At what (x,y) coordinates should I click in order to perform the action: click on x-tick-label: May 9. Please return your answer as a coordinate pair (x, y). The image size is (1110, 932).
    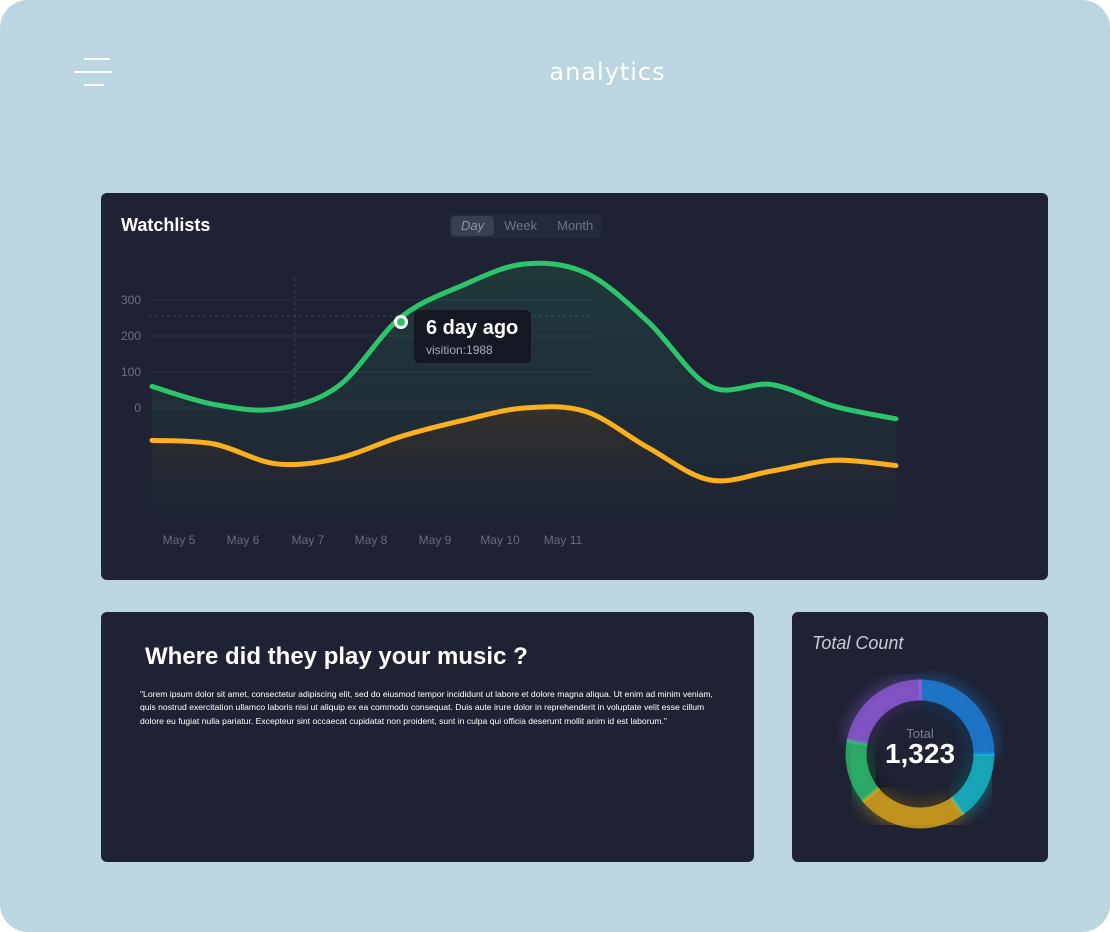
    Looking at the image, I should click on (435, 540).